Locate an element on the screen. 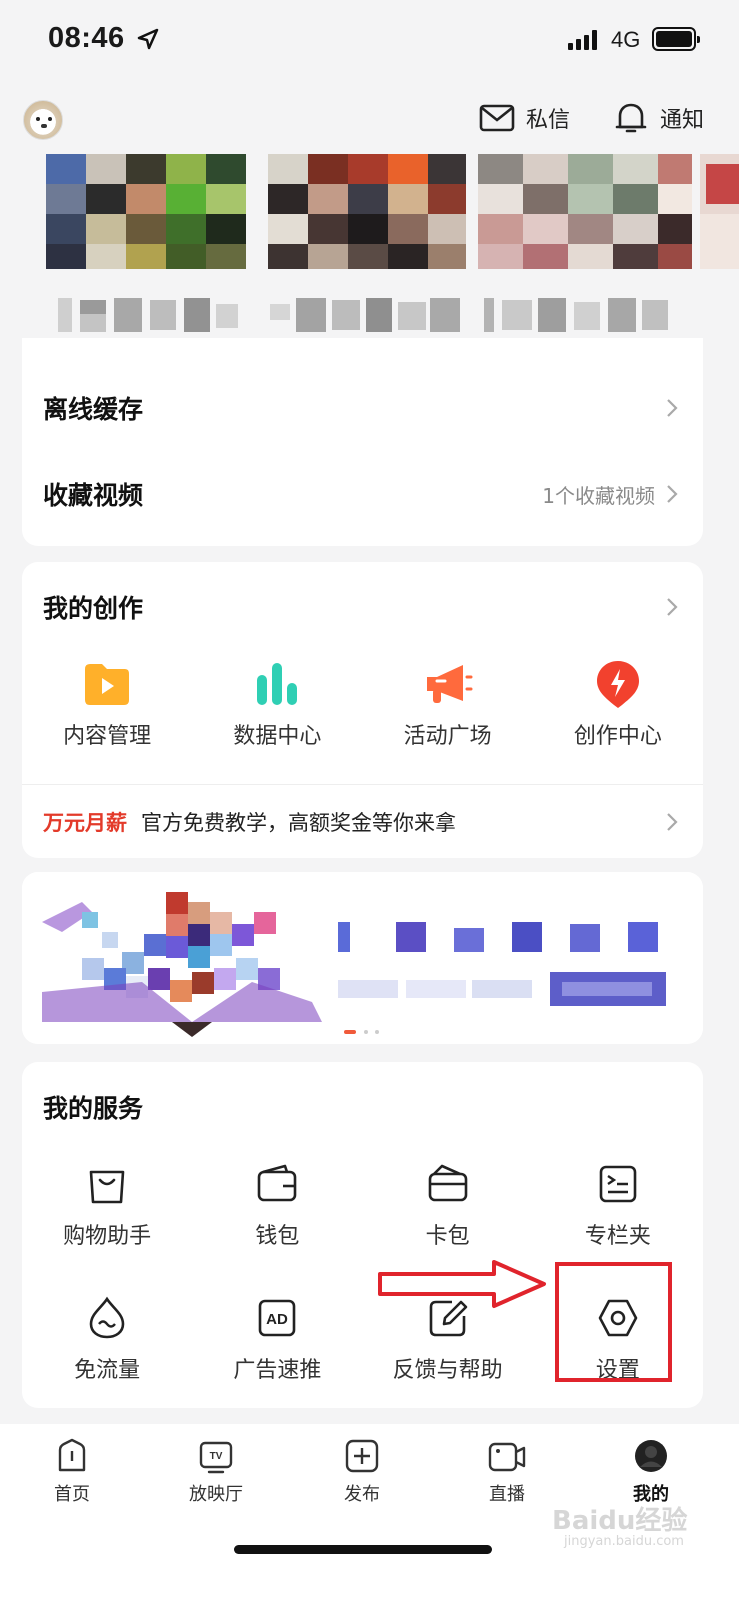 The height and width of the screenshot is (1600, 739). history-thumbnails is located at coordinates (369, 246).